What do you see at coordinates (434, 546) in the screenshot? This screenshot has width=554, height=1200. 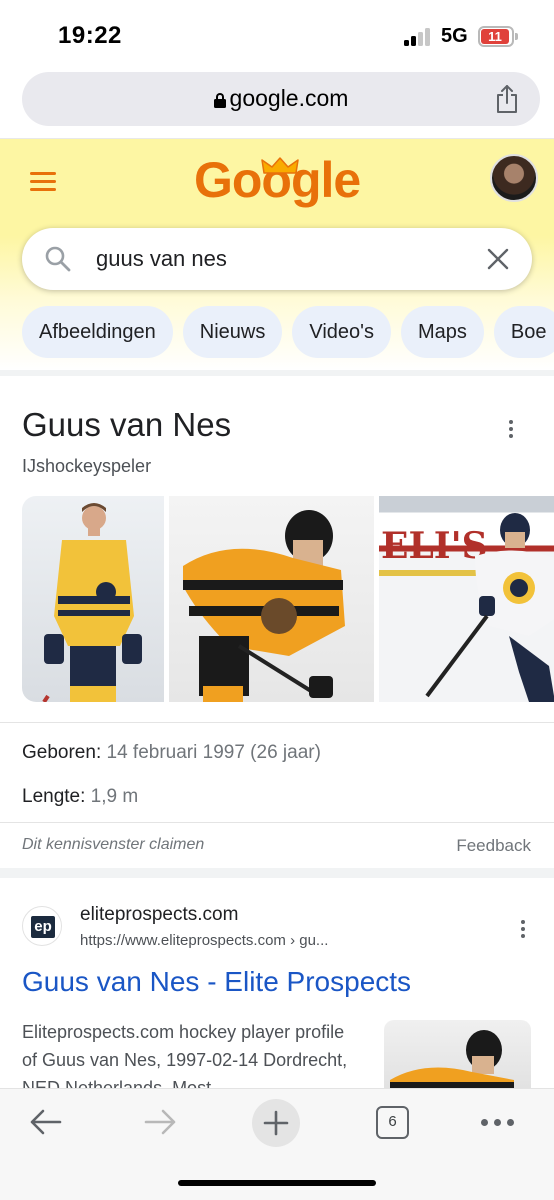 I see `svg-text: ELI'S` at bounding box center [434, 546].